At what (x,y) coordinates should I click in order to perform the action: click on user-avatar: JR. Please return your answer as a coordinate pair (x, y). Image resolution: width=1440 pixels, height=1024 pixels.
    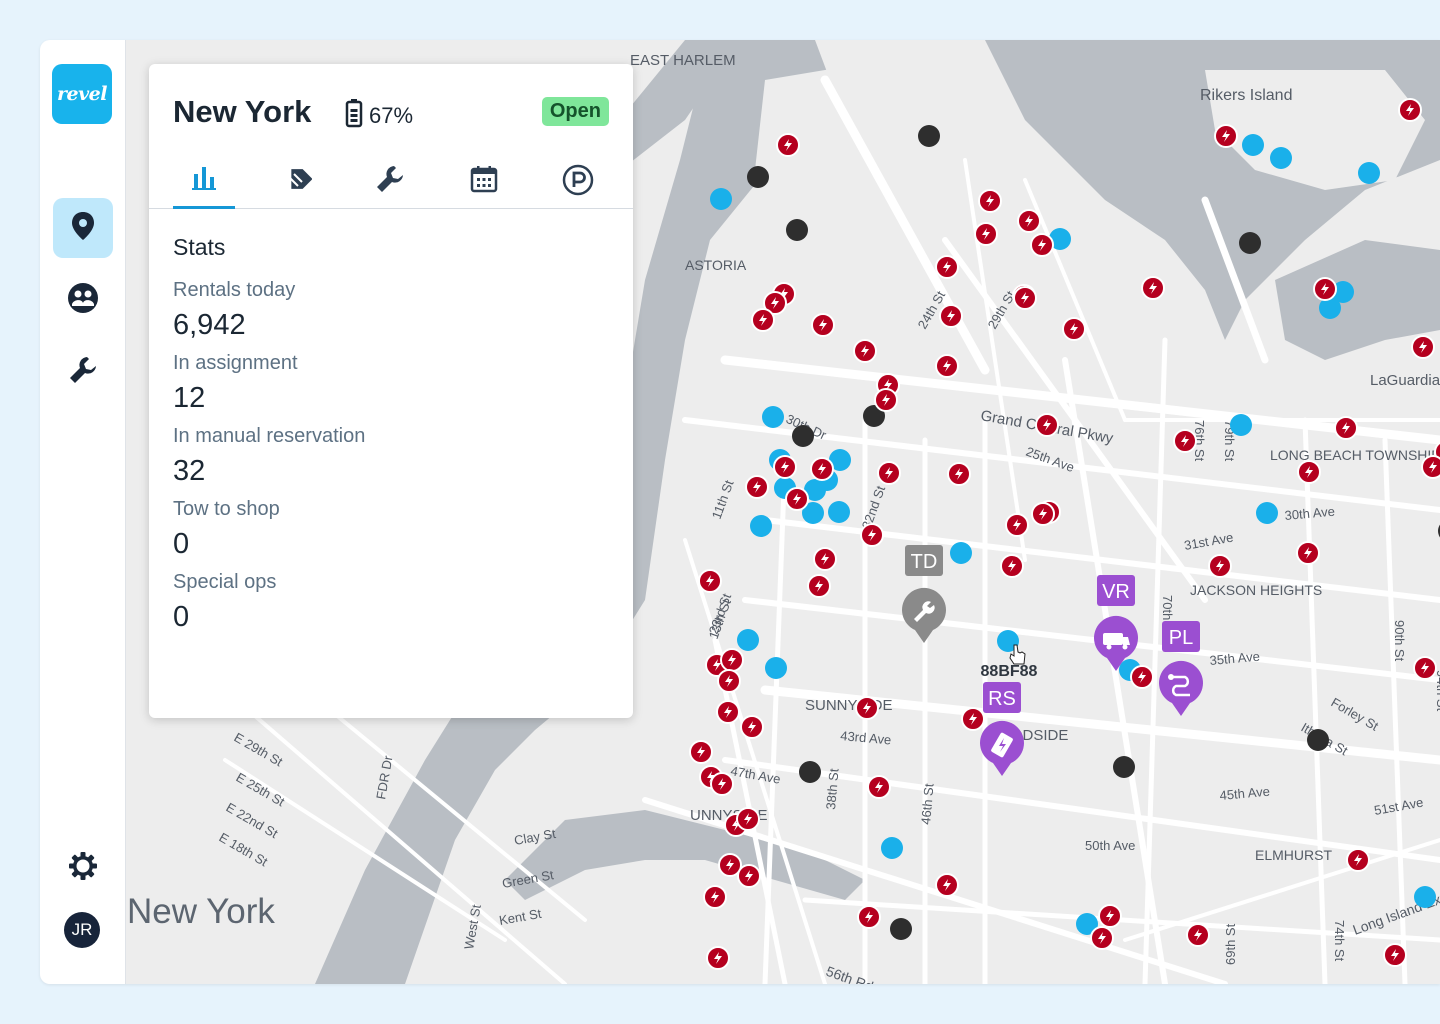
    Looking at the image, I should click on (82, 930).